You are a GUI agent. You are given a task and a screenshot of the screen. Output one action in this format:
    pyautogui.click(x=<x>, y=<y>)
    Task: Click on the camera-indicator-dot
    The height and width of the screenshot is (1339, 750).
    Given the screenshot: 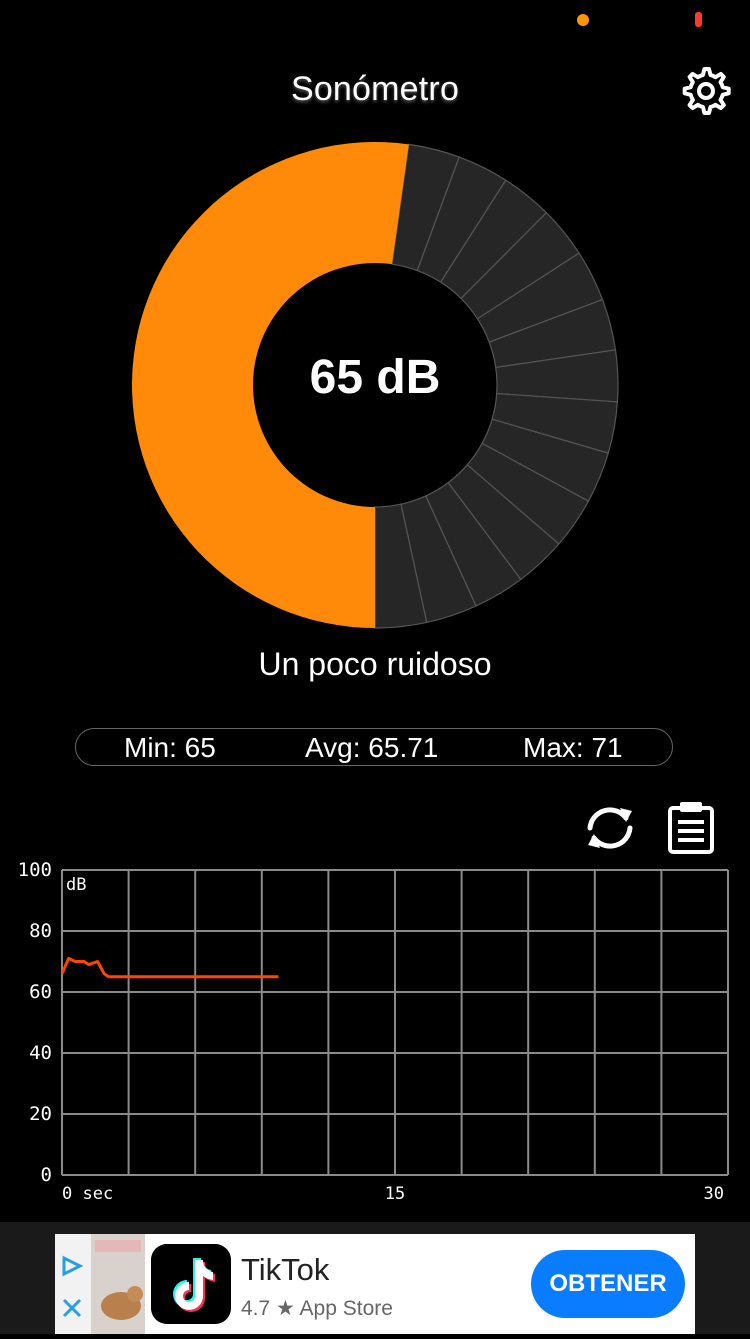 What is the action you would take?
    pyautogui.click(x=583, y=20)
    